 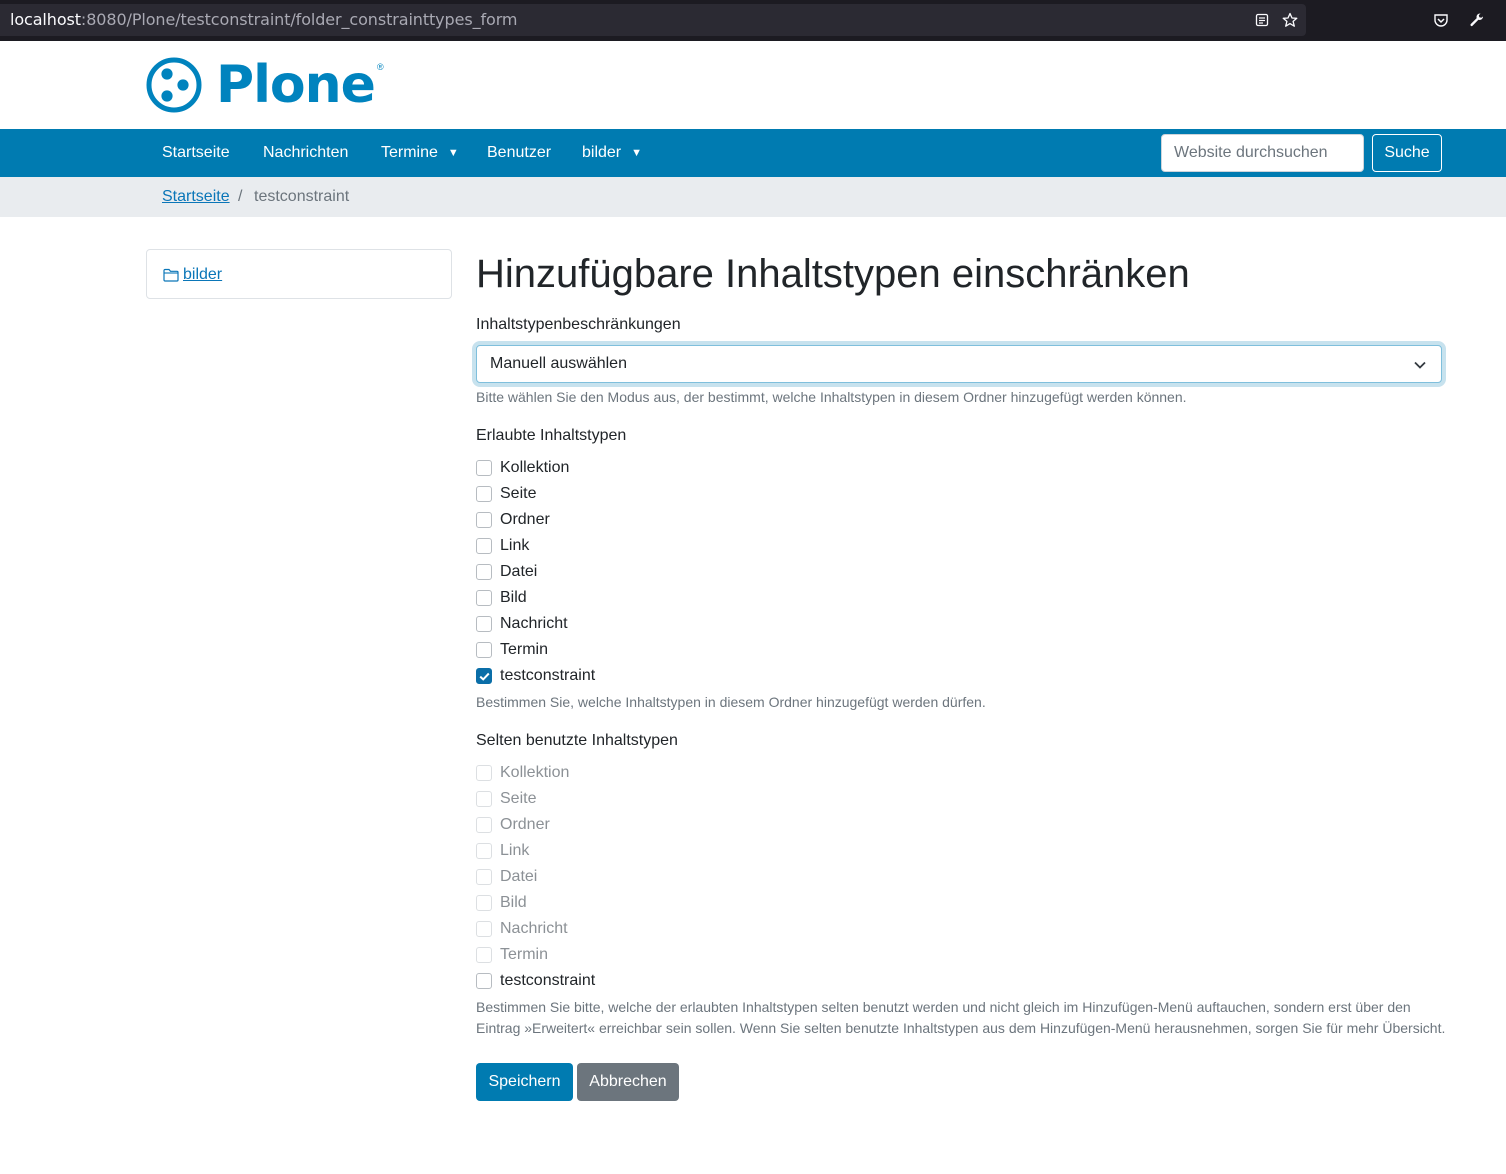 I want to click on nav-item-benutzer: Benutzer, so click(x=519, y=153).